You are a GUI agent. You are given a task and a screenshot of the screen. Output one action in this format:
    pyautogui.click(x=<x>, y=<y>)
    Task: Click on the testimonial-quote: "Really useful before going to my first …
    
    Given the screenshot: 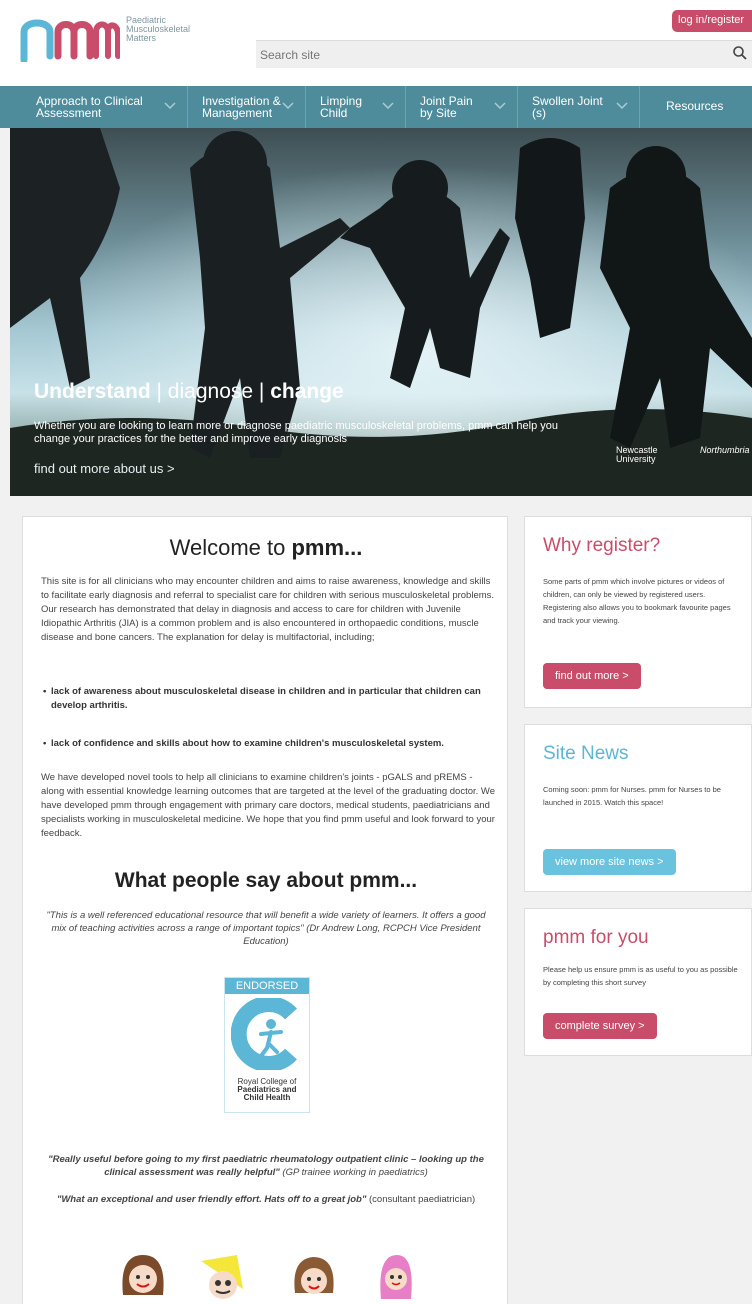 What is the action you would take?
    pyautogui.click(x=266, y=1166)
    